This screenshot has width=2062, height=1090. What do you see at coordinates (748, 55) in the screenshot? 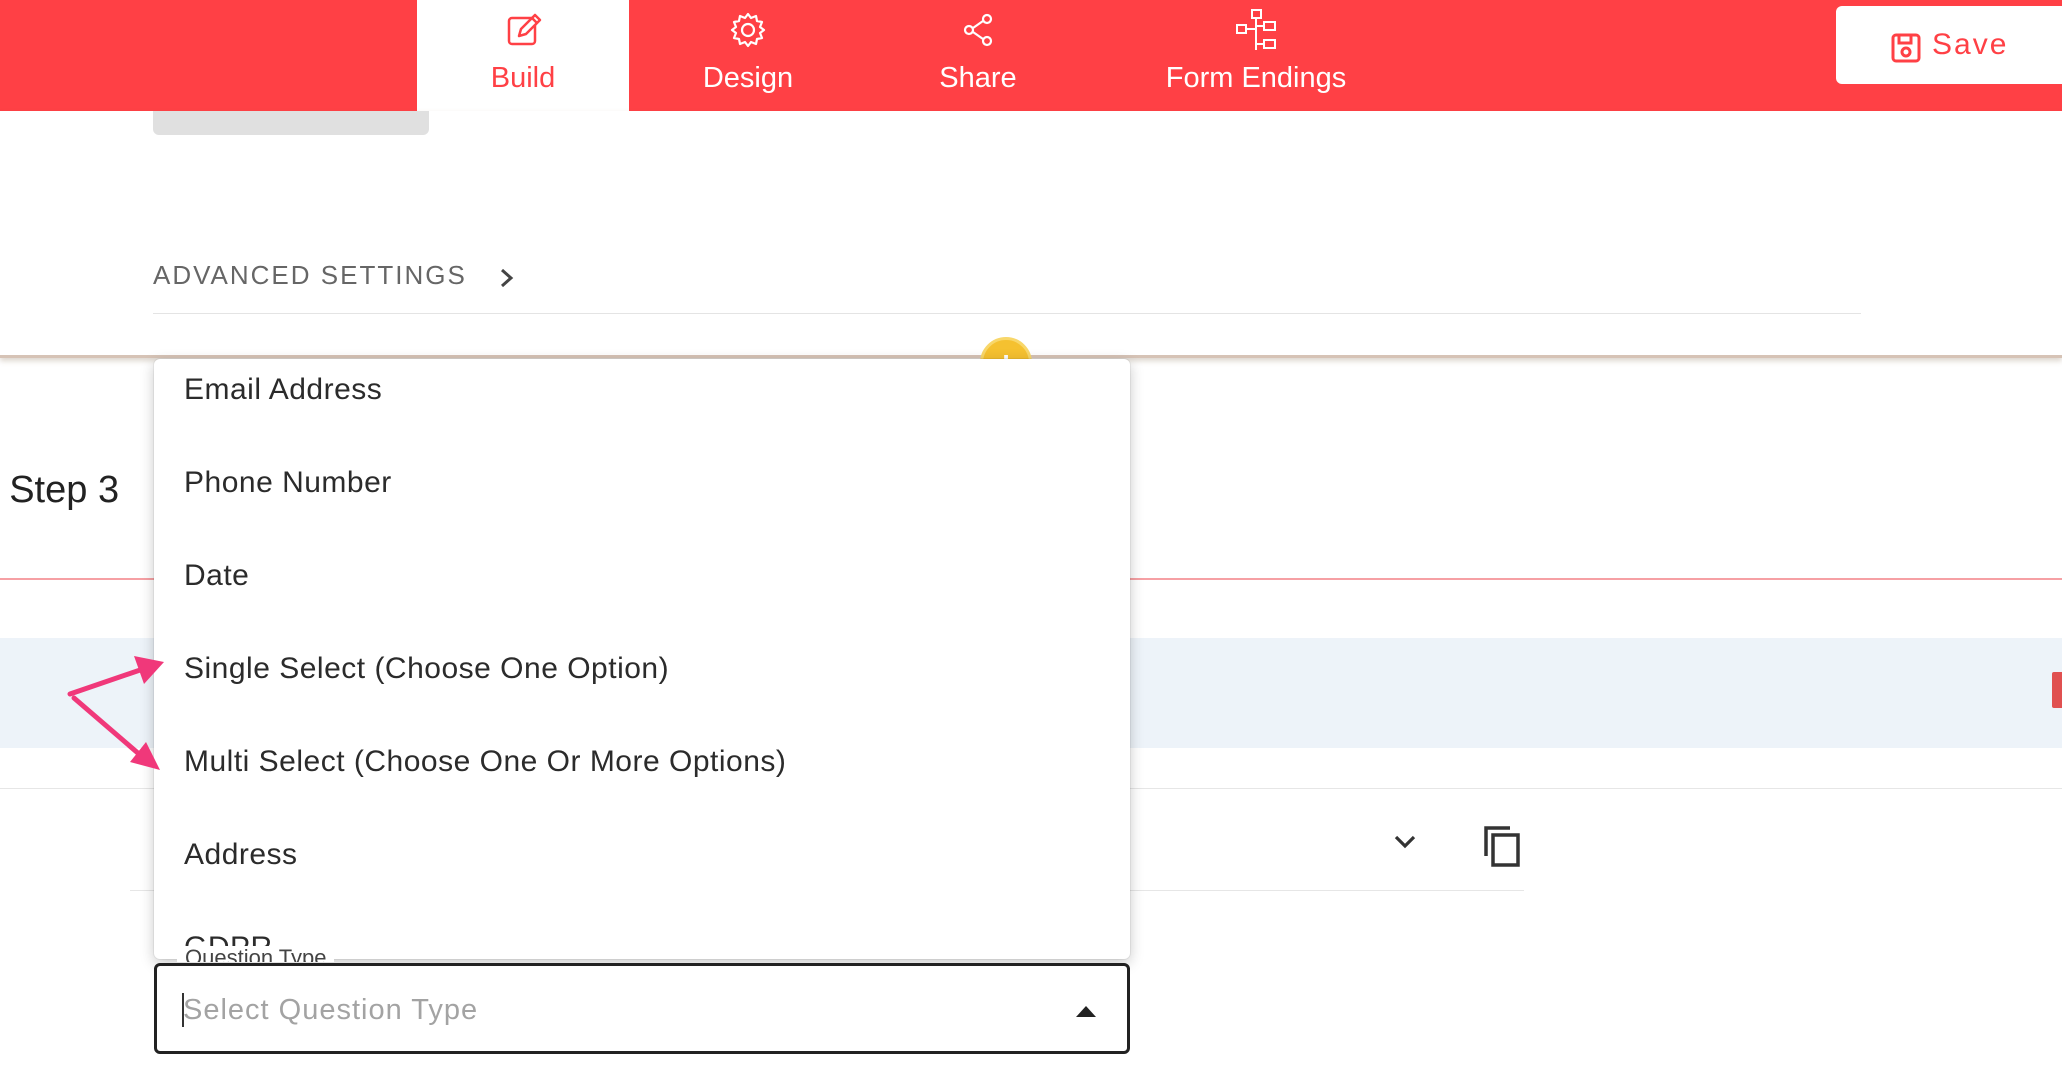
I see `tab-design: Design` at bounding box center [748, 55].